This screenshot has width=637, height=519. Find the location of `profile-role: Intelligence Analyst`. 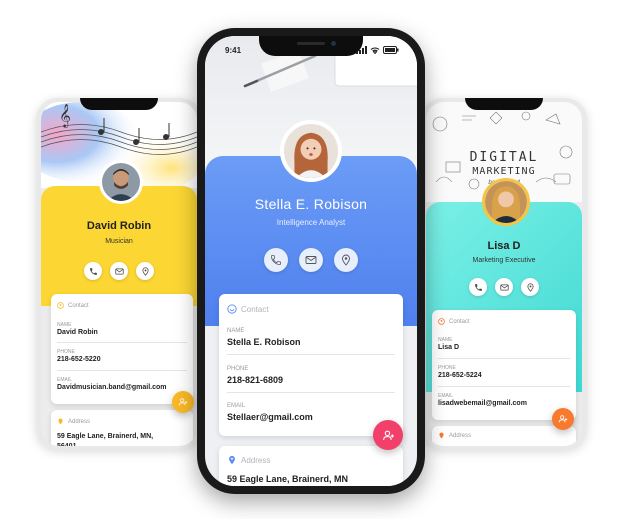

profile-role: Intelligence Analyst is located at coordinates (311, 222).